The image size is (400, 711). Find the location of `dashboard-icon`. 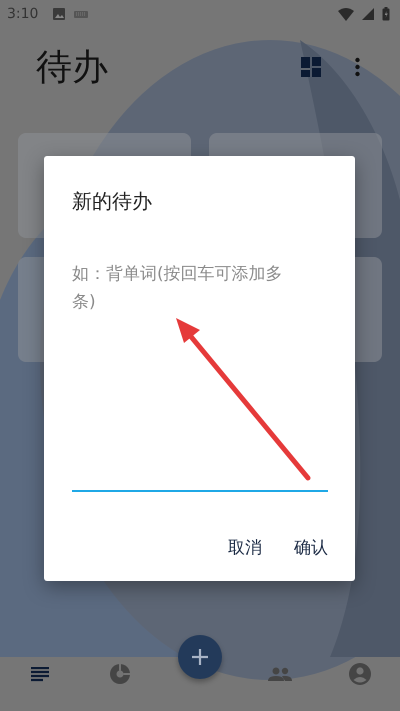

dashboard-icon is located at coordinates (311, 67).